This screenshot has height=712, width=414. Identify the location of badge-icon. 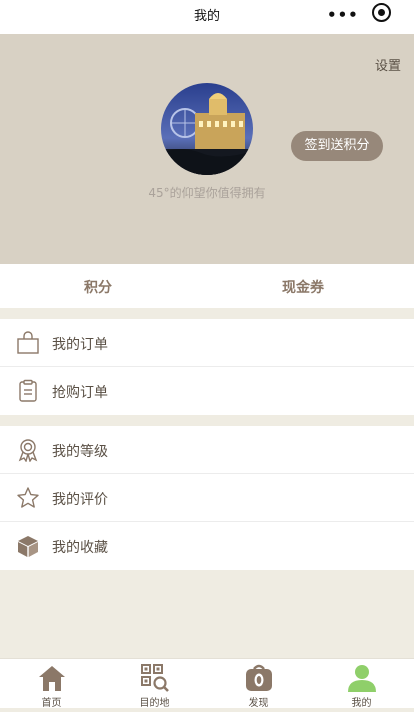
(28, 450).